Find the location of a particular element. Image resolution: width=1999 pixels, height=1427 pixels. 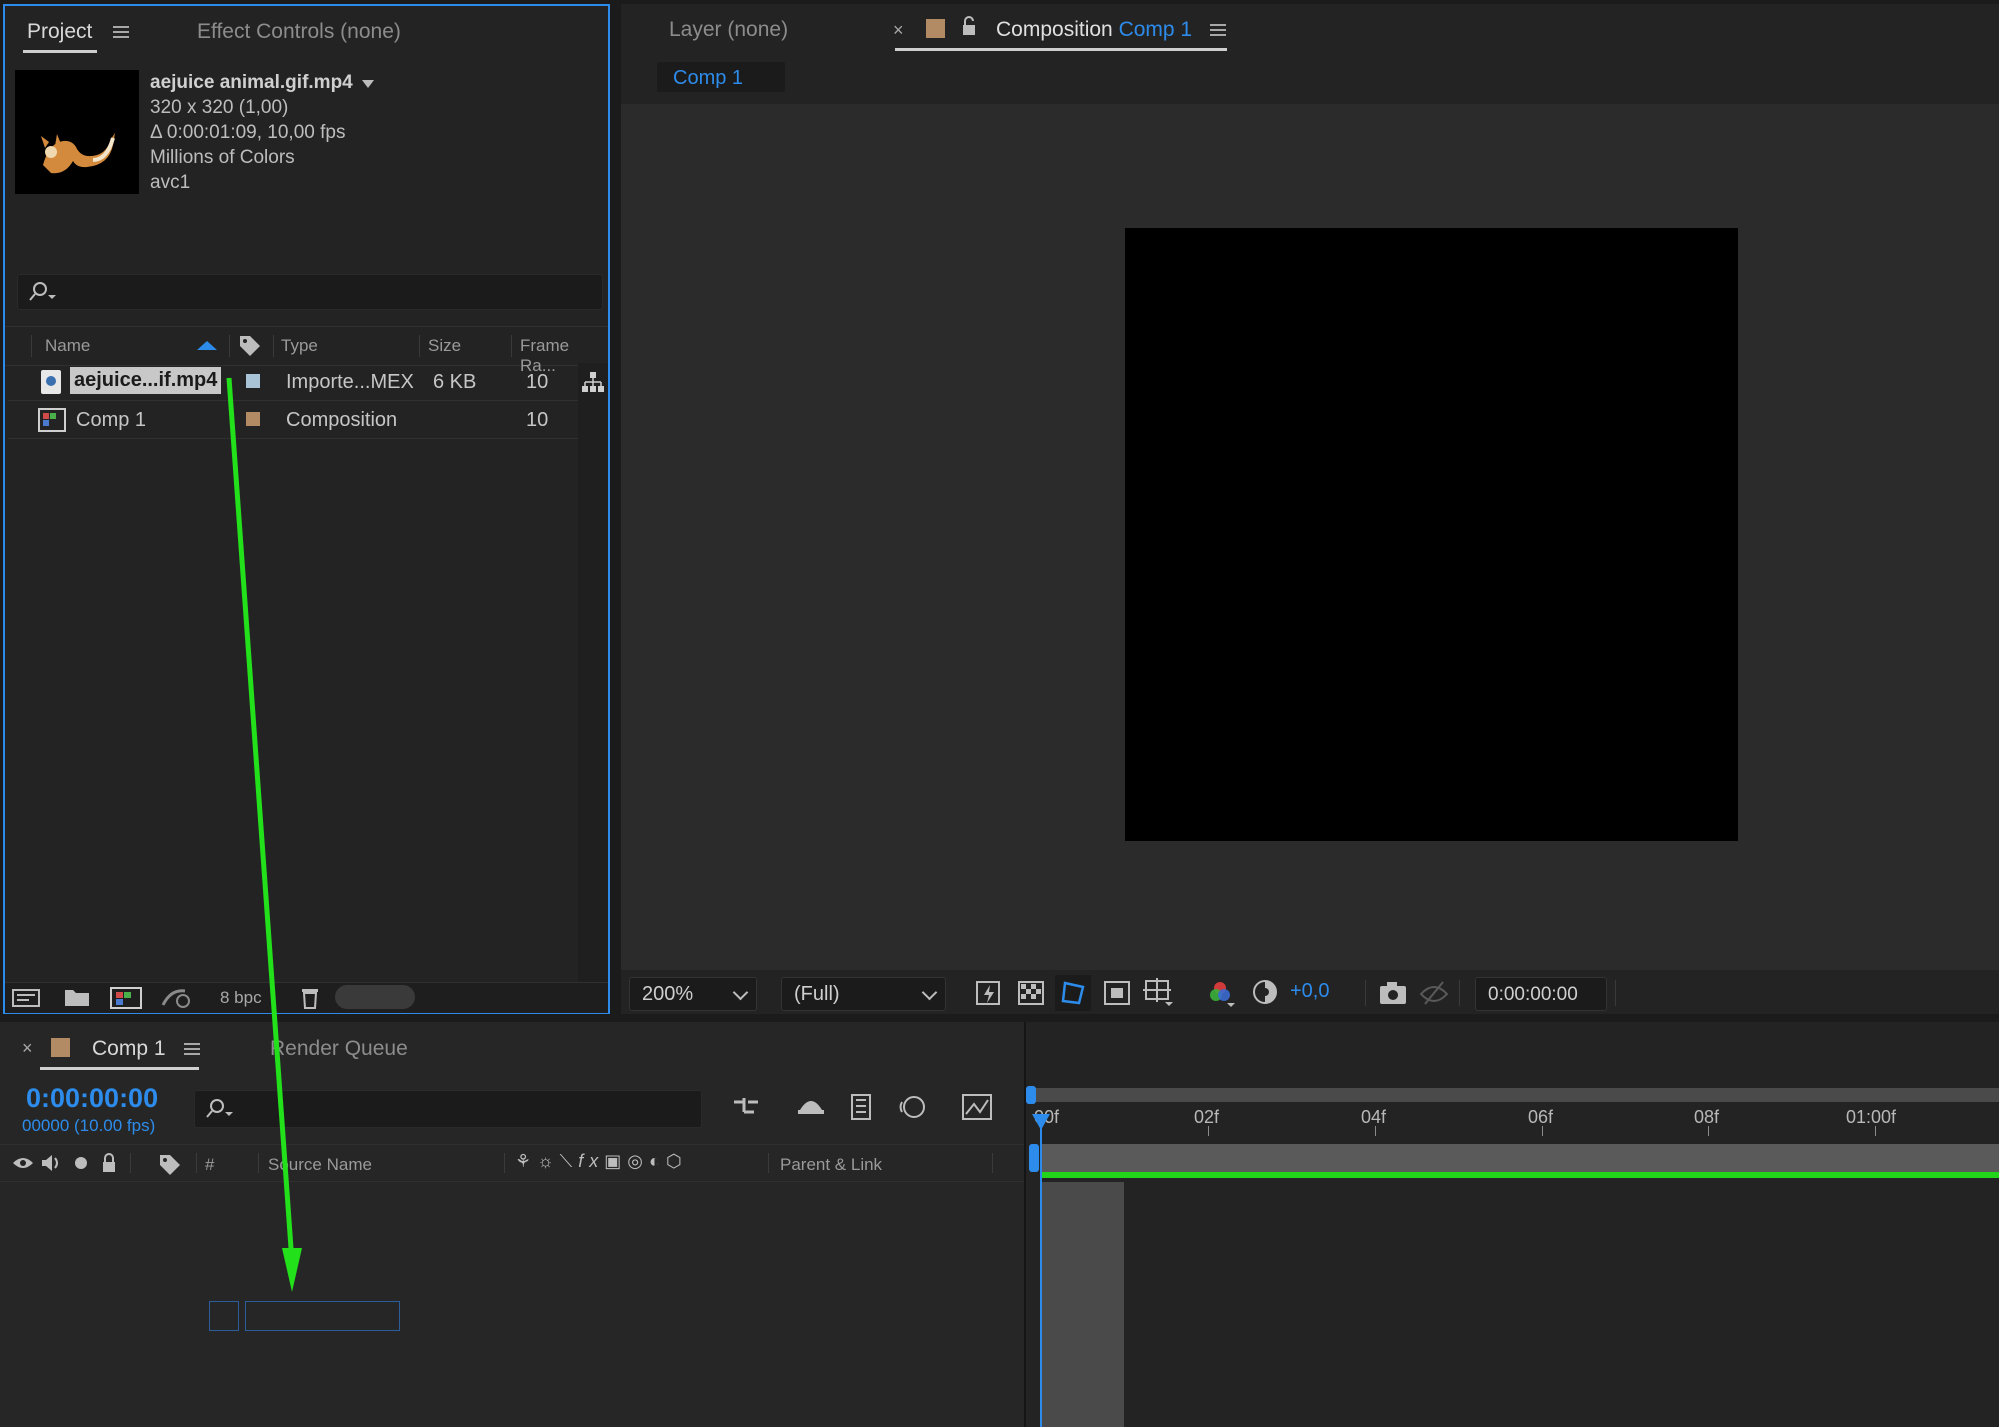

tab-render-queue: Render Queue is located at coordinates (339, 1049).